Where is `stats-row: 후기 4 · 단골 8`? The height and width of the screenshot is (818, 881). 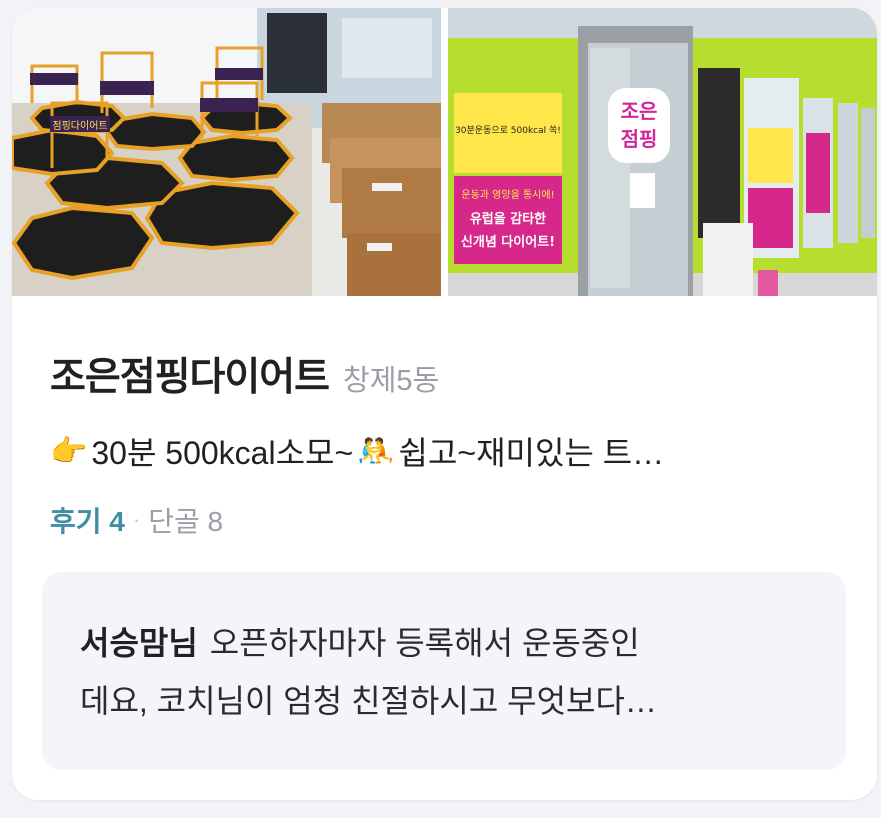
stats-row: 후기 4 · 단골 8 is located at coordinates (136, 520).